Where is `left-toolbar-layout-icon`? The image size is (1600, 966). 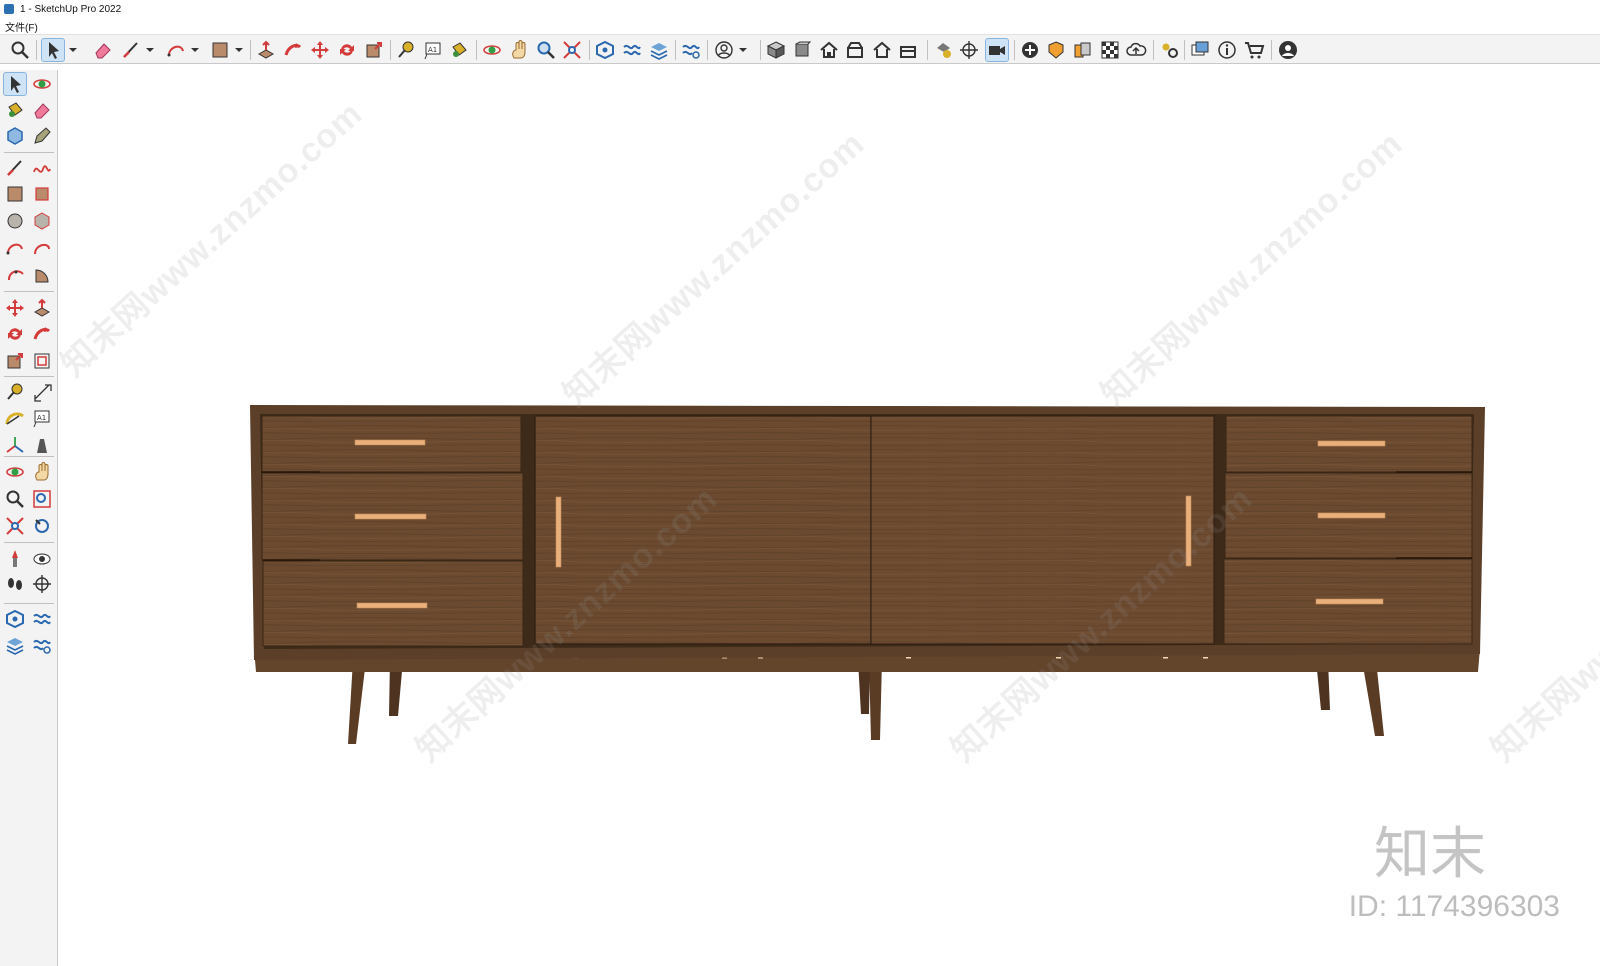
left-toolbar-layout-icon is located at coordinates (15, 645).